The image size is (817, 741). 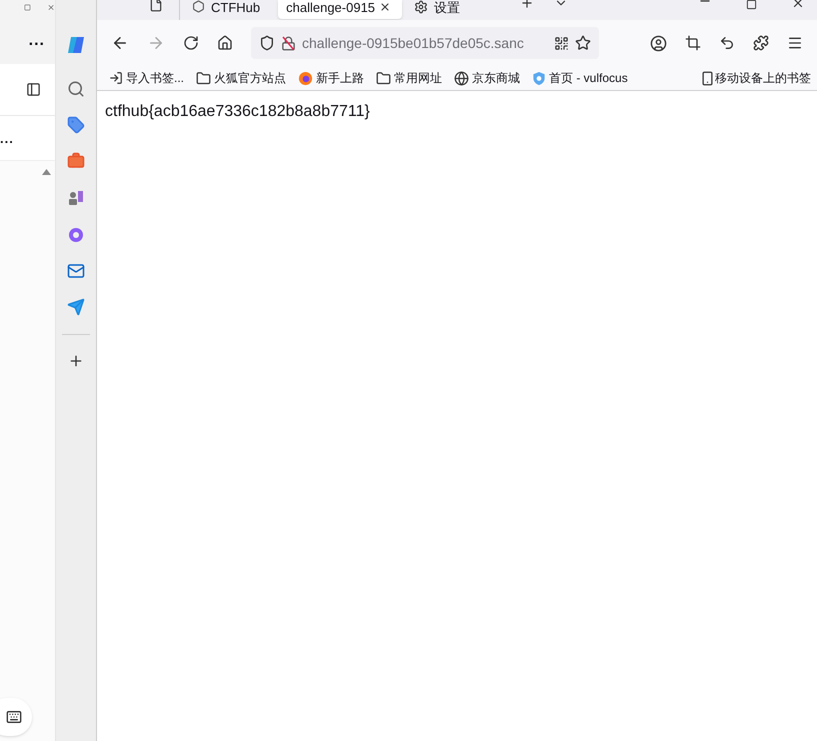 What do you see at coordinates (462, 78) in the screenshot?
I see `globe-icon` at bounding box center [462, 78].